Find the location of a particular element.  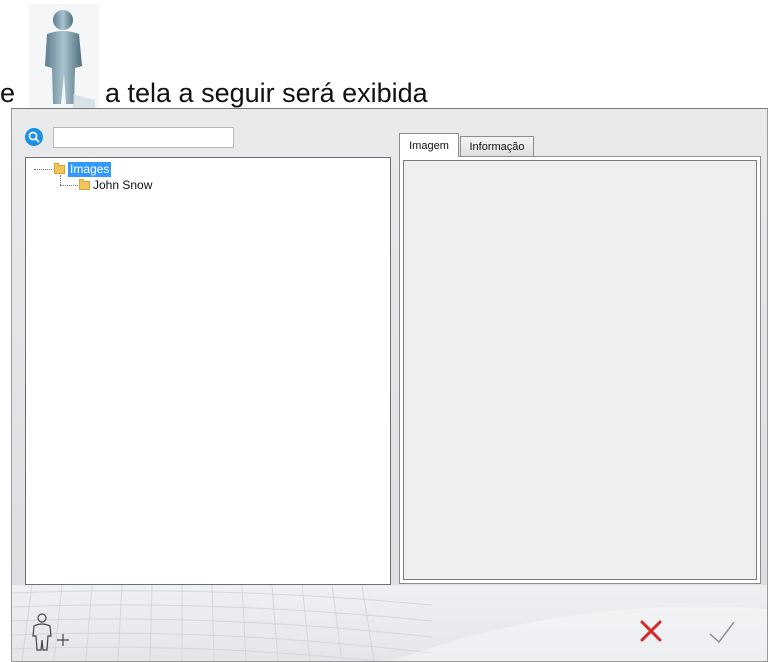

confirm-button is located at coordinates (722, 632).